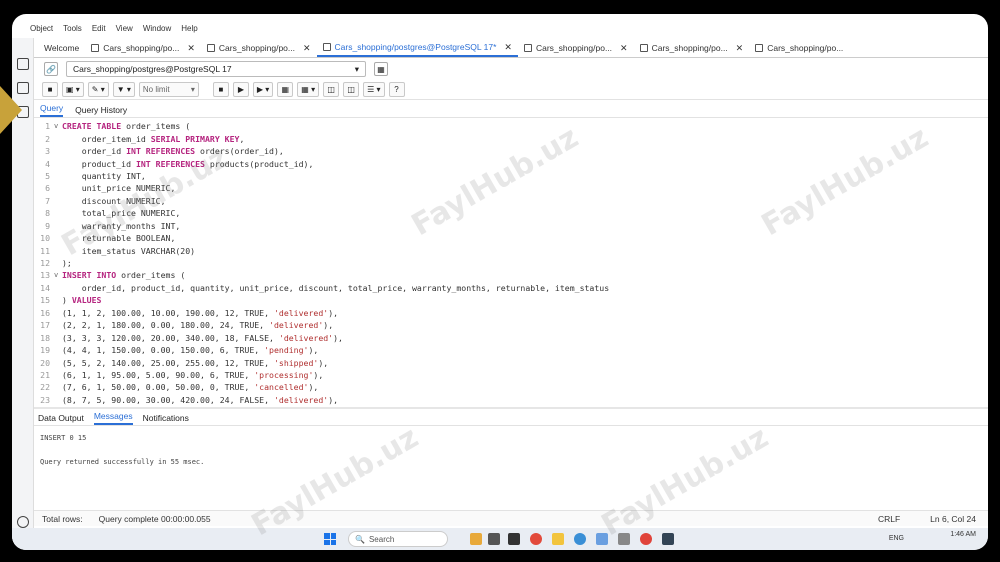 The image size is (1000, 562). I want to click on line-number: 13, so click(45, 275).